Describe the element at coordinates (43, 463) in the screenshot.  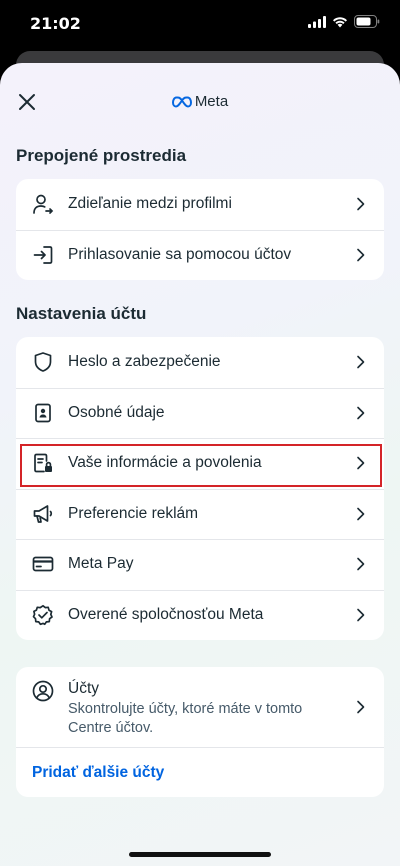
I see `info-lock-icon` at that location.